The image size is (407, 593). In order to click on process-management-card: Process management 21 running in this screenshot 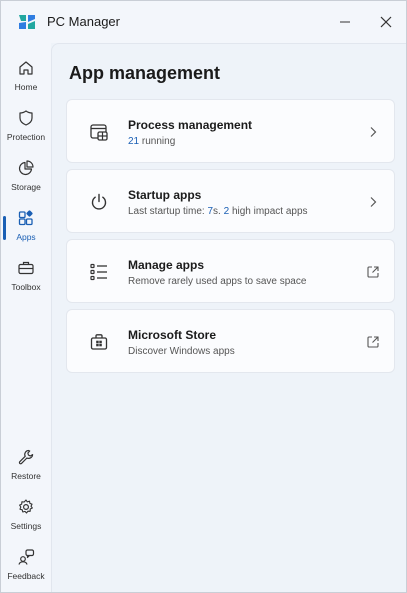, I will do `click(230, 131)`.